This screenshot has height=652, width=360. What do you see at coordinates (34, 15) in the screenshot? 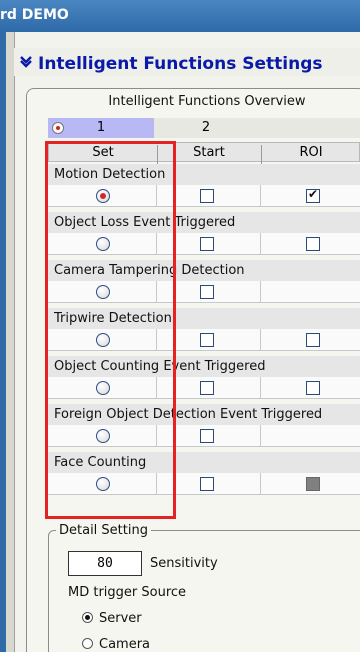
I see `window-title: rd DEMO` at bounding box center [34, 15].